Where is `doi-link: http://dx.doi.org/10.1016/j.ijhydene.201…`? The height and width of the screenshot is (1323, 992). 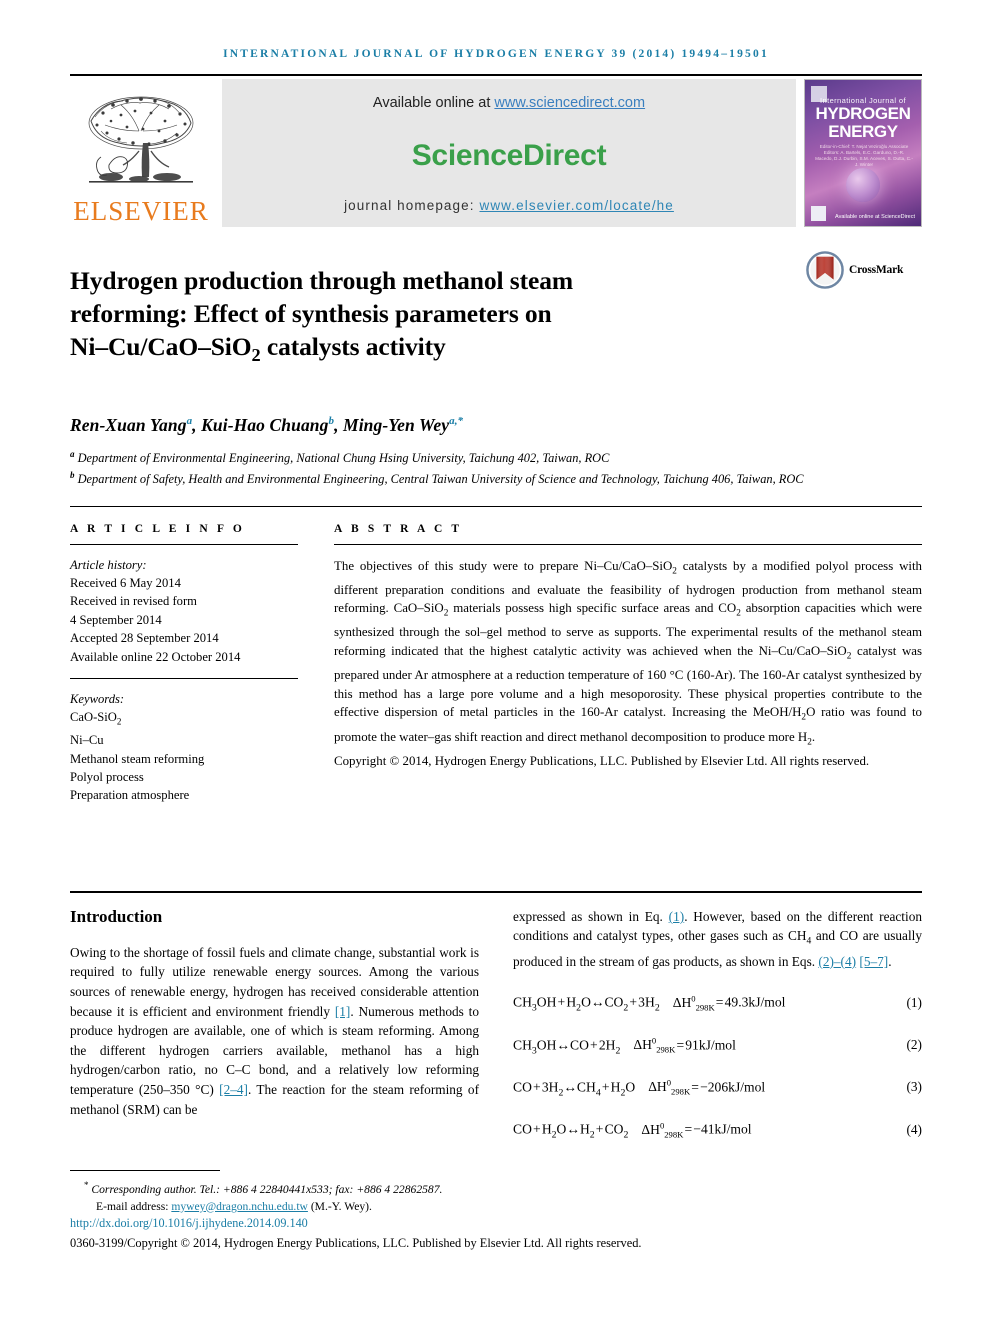 doi-link: http://dx.doi.org/10.1016/j.ijhydene.201… is located at coordinates (189, 1223).